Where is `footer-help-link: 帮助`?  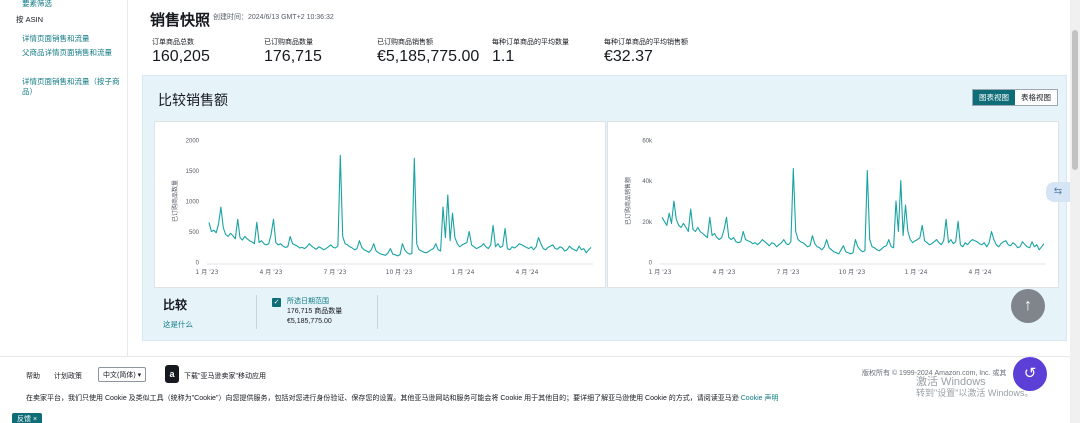 footer-help-link: 帮助 is located at coordinates (33, 376).